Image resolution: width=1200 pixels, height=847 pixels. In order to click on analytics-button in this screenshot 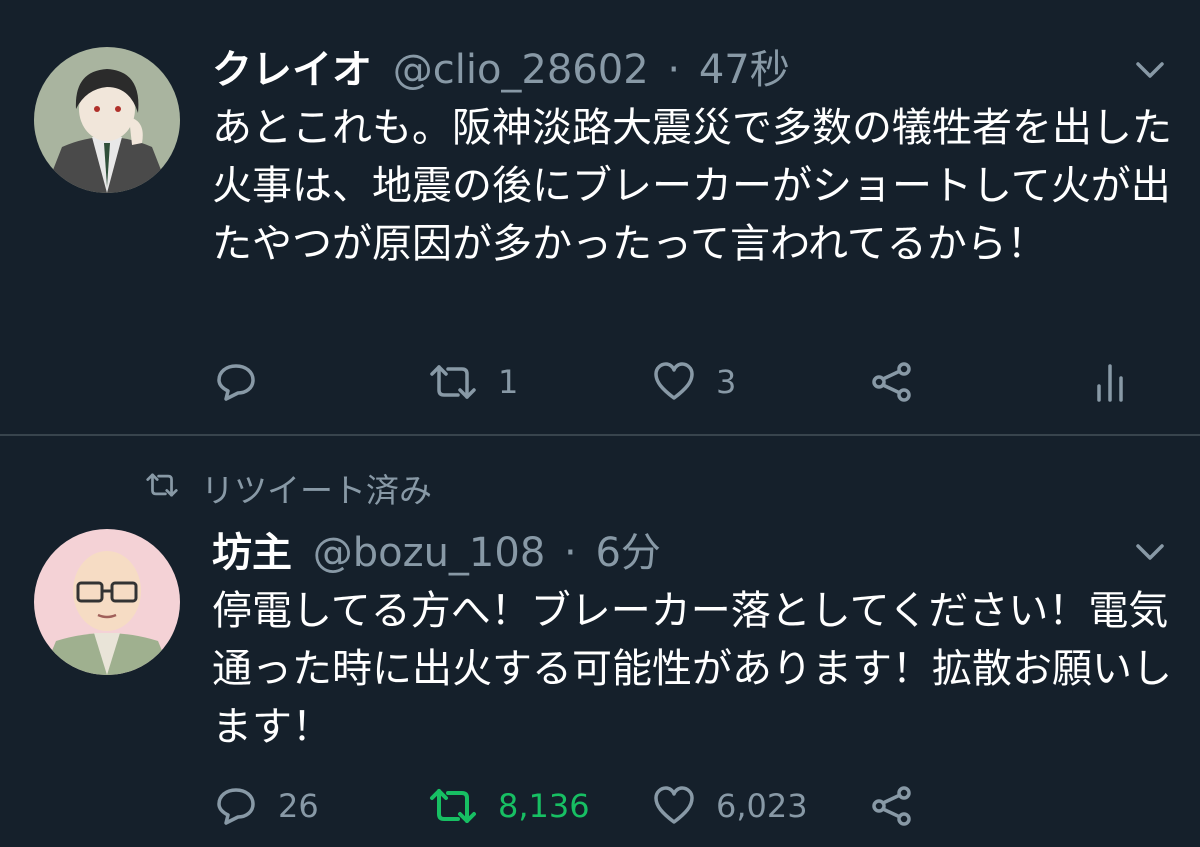, I will do `click(1110, 382)`.